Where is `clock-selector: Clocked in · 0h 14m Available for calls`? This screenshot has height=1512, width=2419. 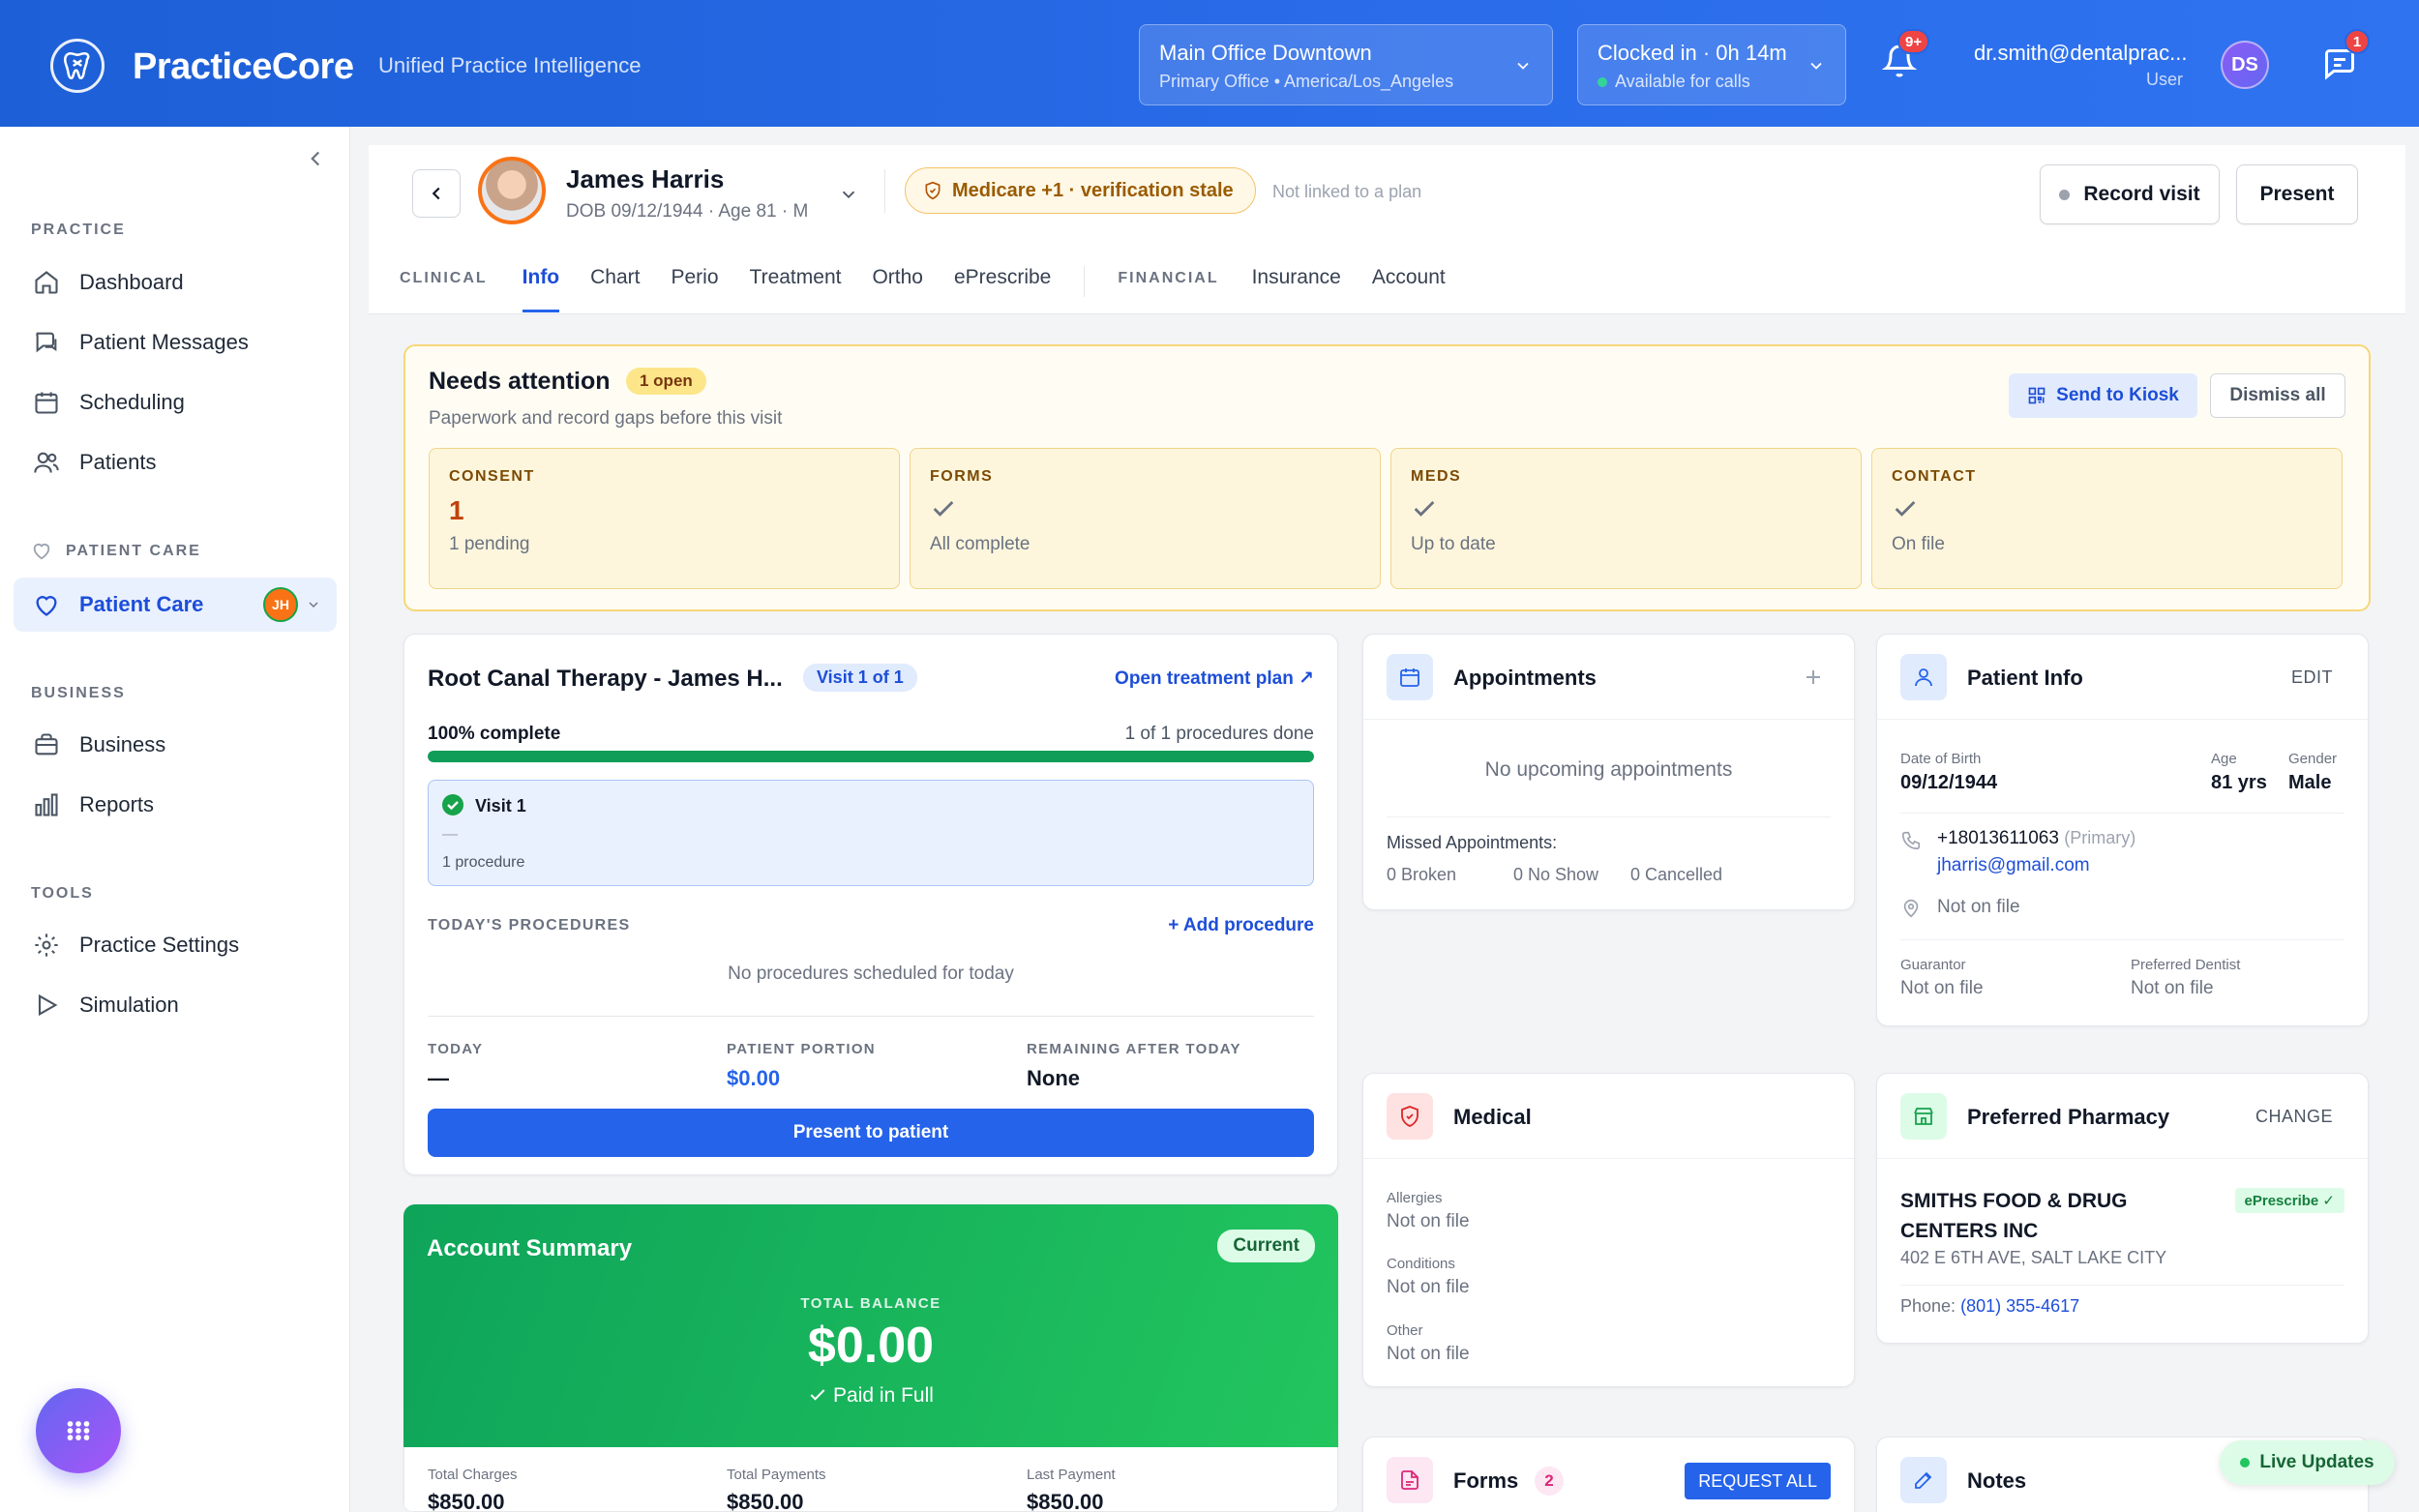 clock-selector: Clocked in · 0h 14m Available for calls is located at coordinates (1711, 64).